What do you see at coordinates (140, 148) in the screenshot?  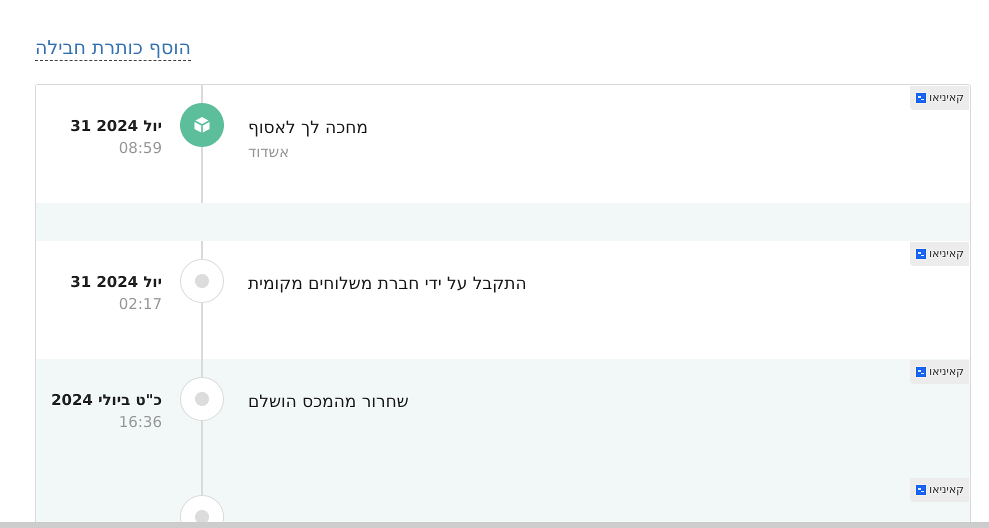 I see `event-time: 08:59` at bounding box center [140, 148].